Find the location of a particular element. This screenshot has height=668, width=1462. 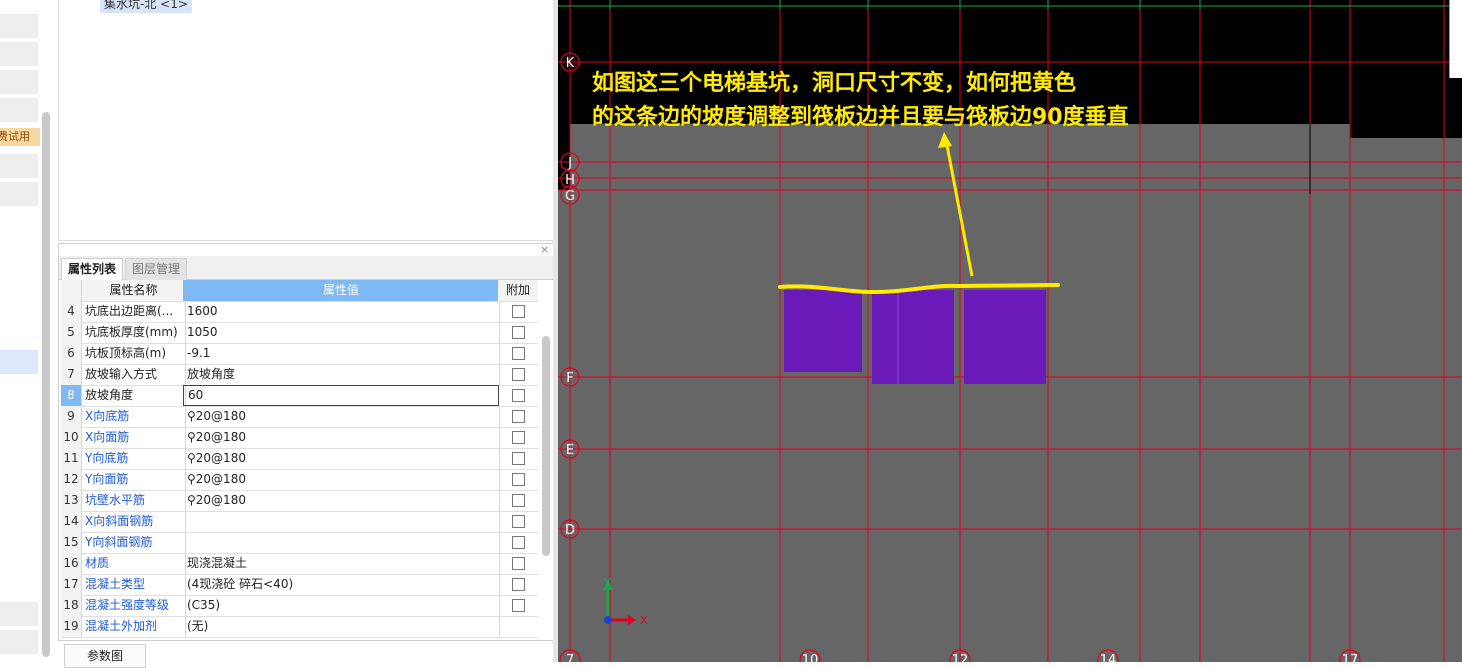

property-value: 现浇混凝土 is located at coordinates (341, 563).